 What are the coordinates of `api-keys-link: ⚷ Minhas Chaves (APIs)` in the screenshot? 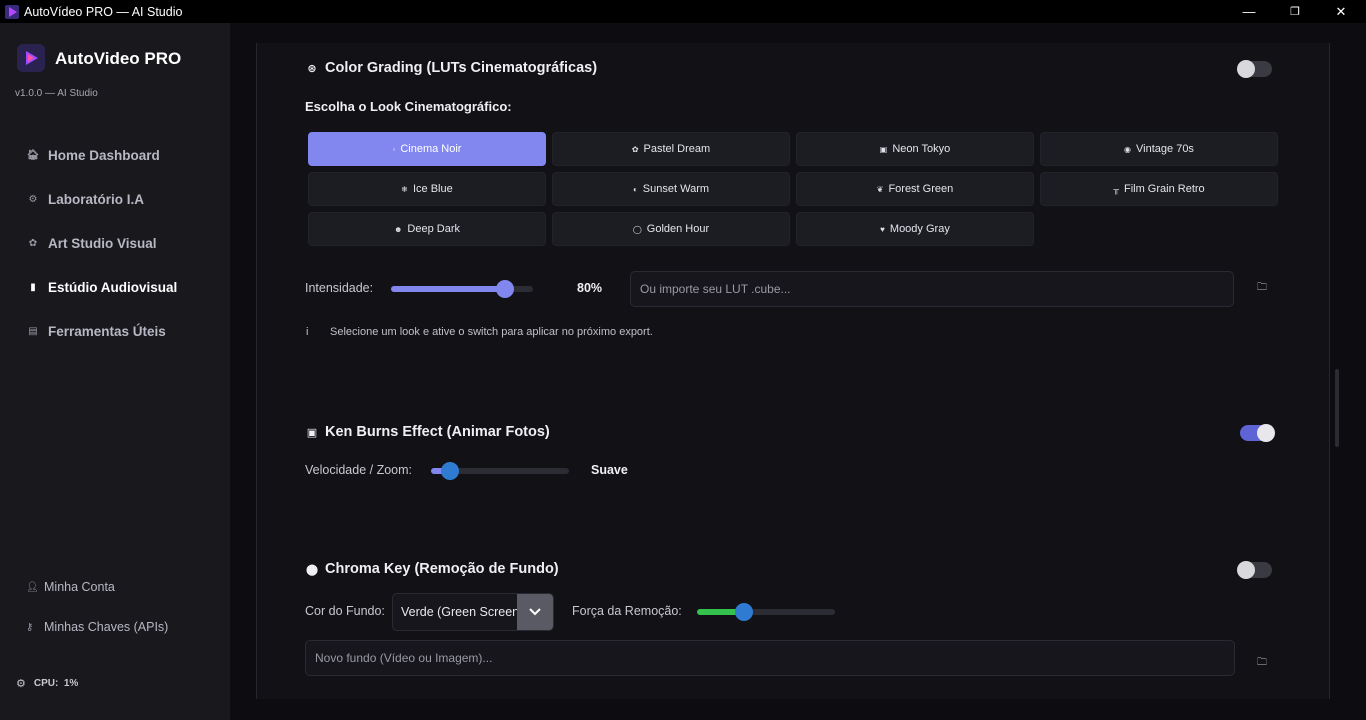 It's located at (97, 627).